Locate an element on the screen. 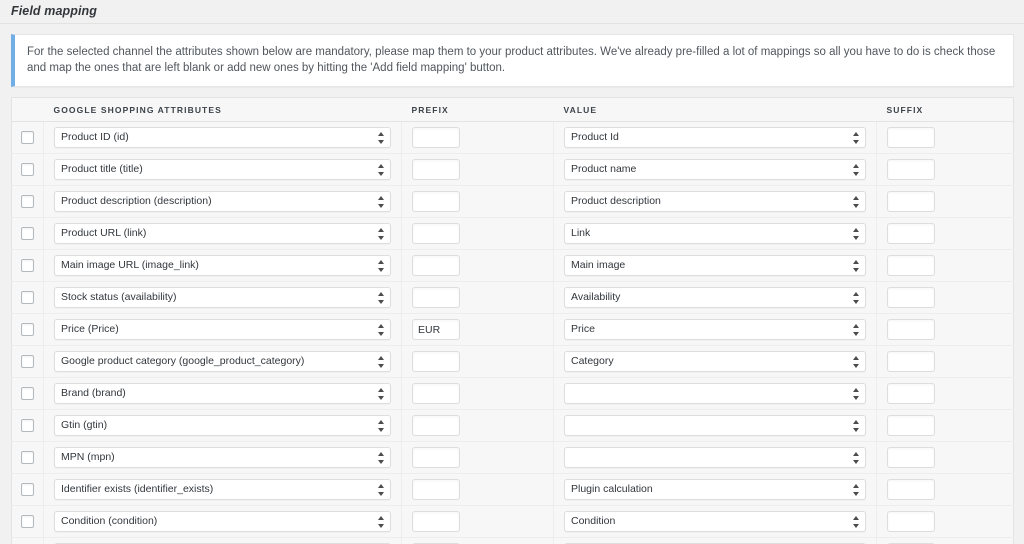 This screenshot has height=544, width=1024. prefix-cell is located at coordinates (477, 540).